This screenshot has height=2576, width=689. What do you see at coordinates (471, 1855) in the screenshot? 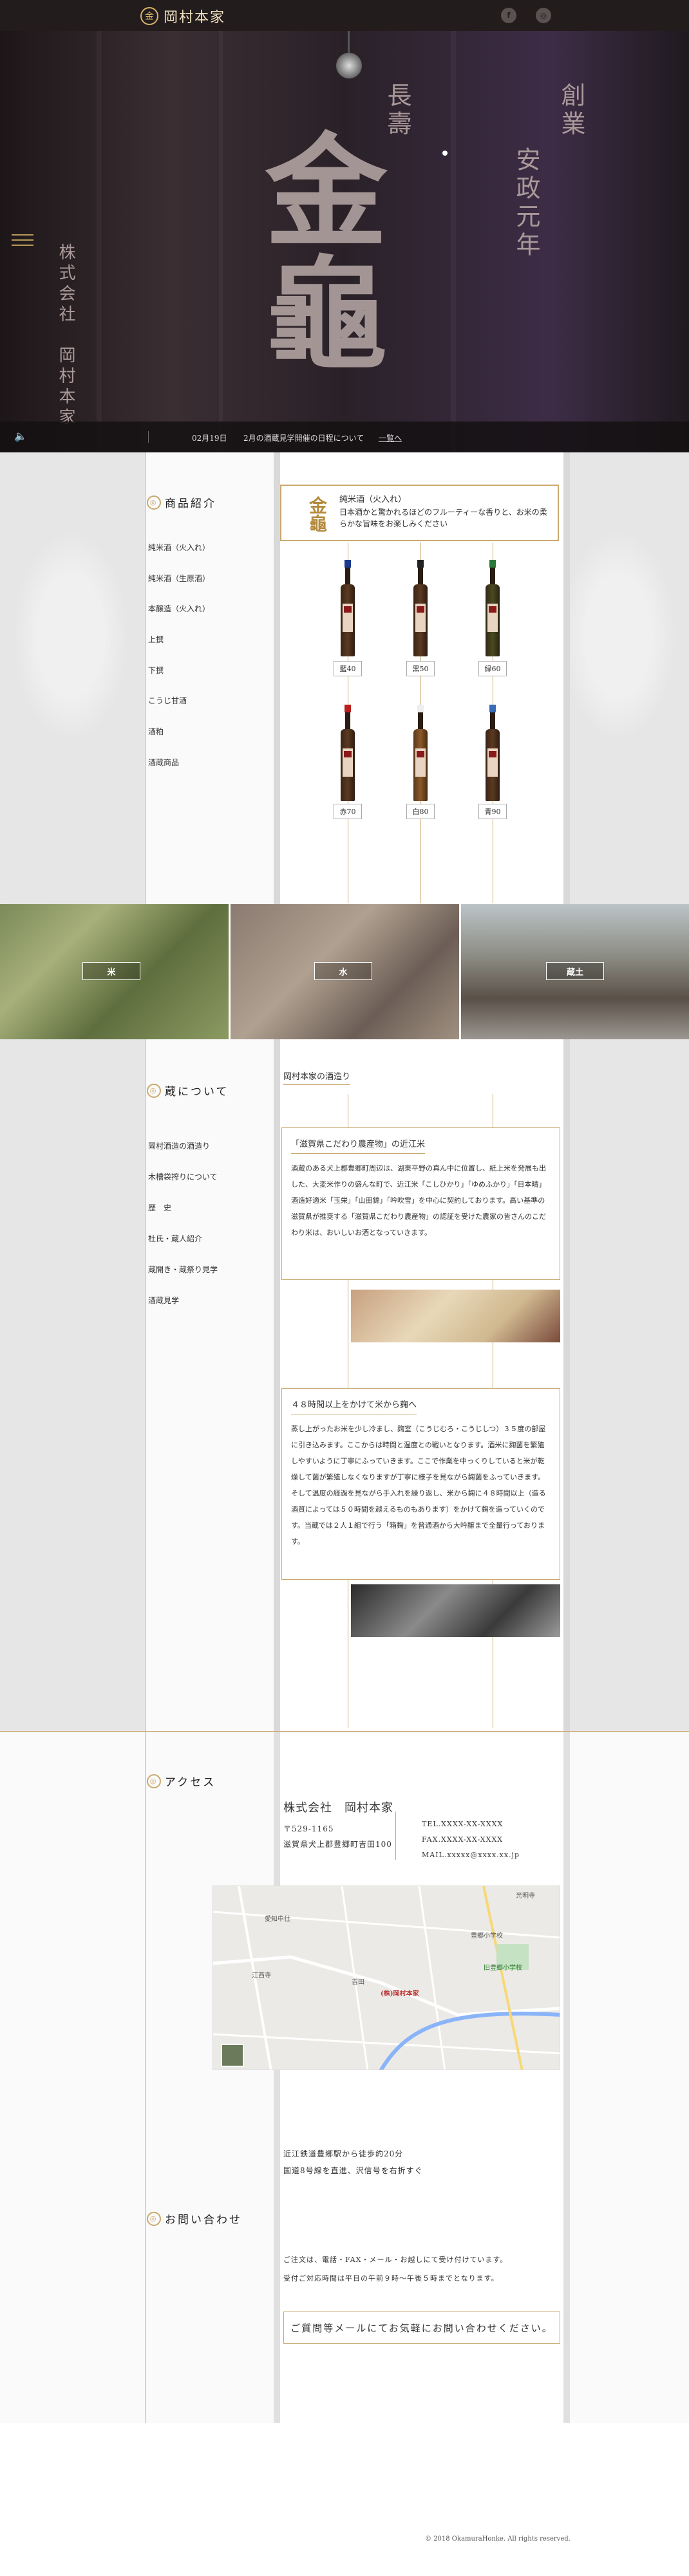
I see `email: MAIL.xxxxx@xxxx.xx.jp` at bounding box center [471, 1855].